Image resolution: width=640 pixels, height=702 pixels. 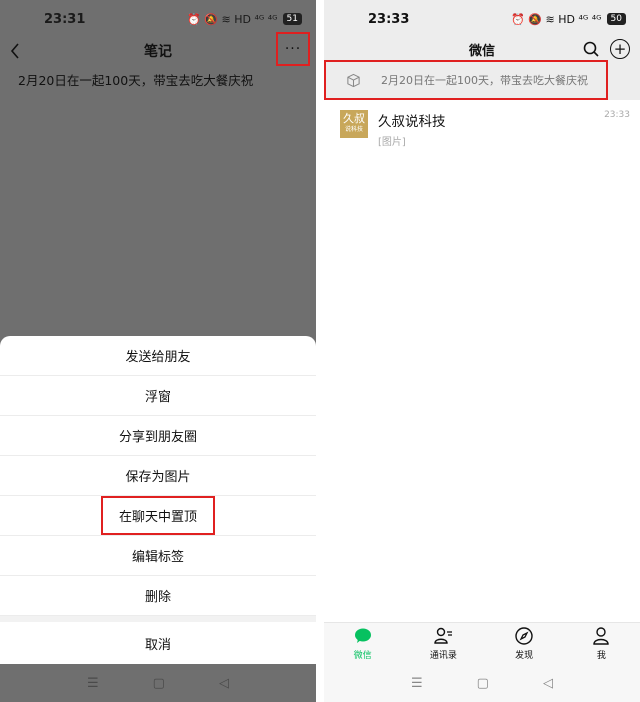 I want to click on chat-info: 久叔说科技 [图片], so click(x=412, y=129).